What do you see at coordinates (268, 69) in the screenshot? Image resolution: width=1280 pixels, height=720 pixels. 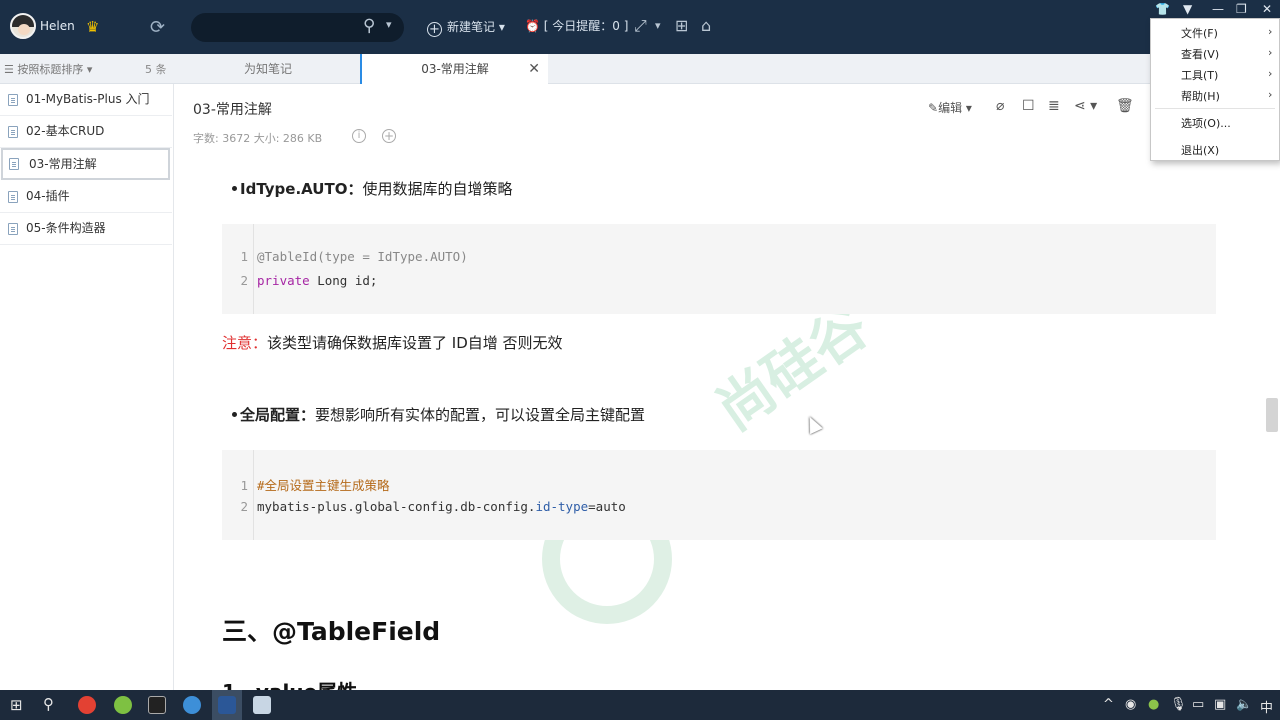 I see `tab-wiz-notes: 为知笔记` at bounding box center [268, 69].